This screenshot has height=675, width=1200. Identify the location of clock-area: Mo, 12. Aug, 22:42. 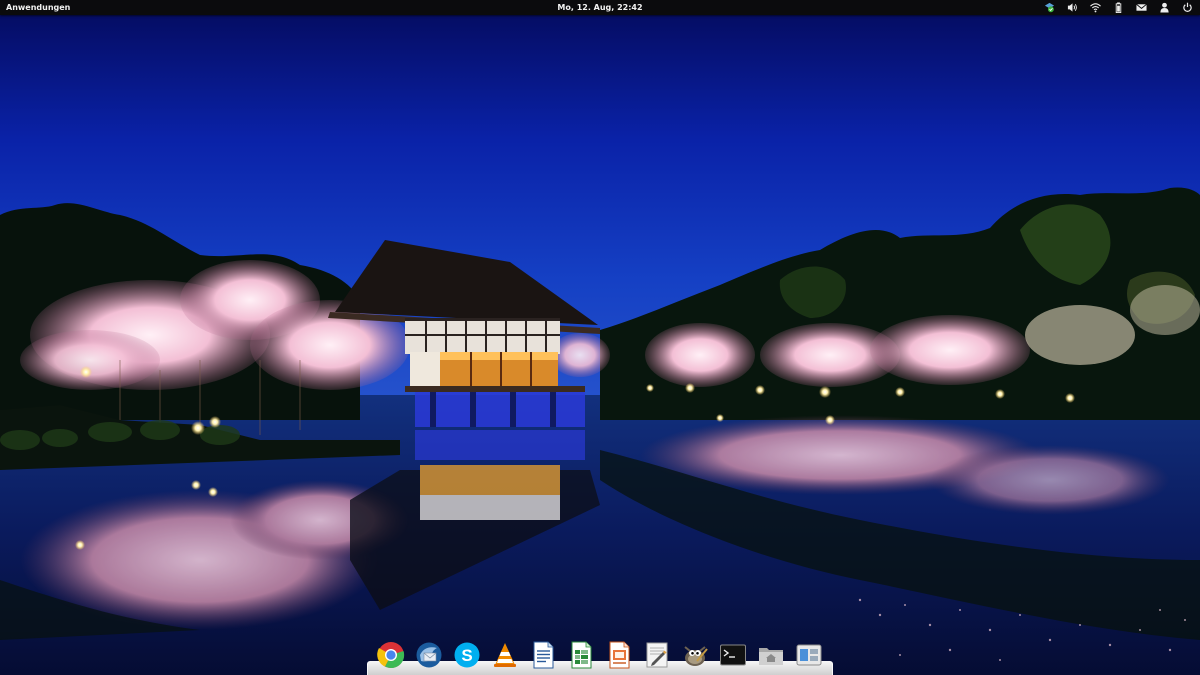
(600, 7).